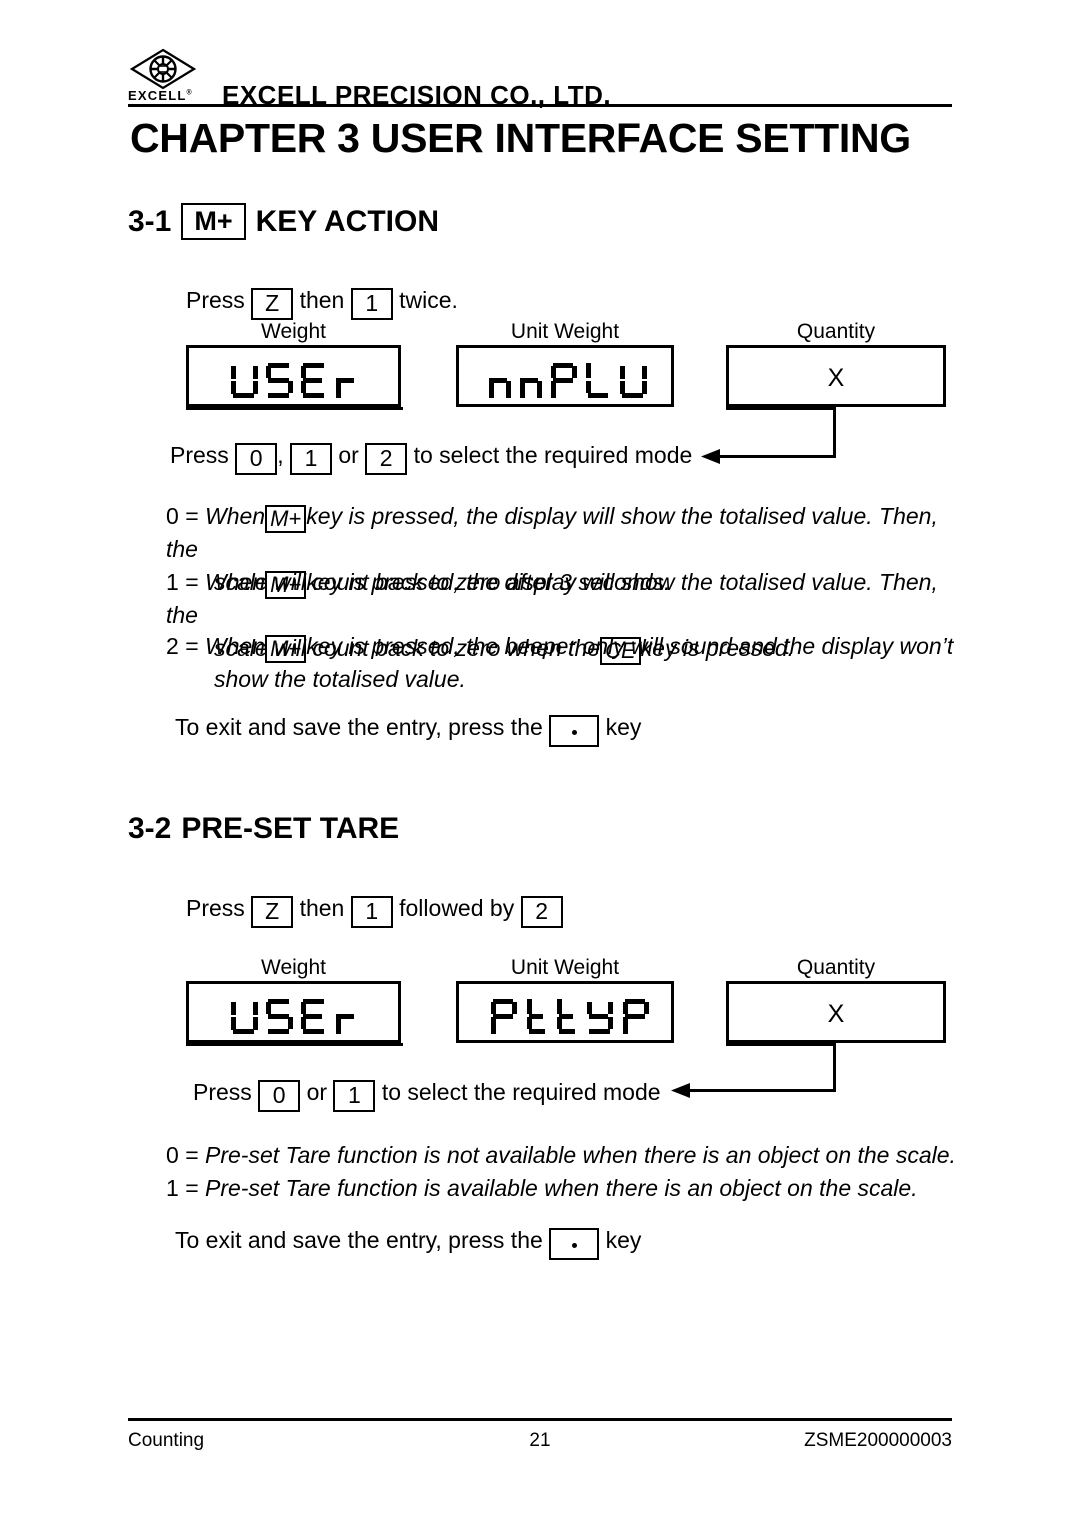 This screenshot has width=1080, height=1526. What do you see at coordinates (348, 455) in the screenshot?
I see `or-label: or` at bounding box center [348, 455].